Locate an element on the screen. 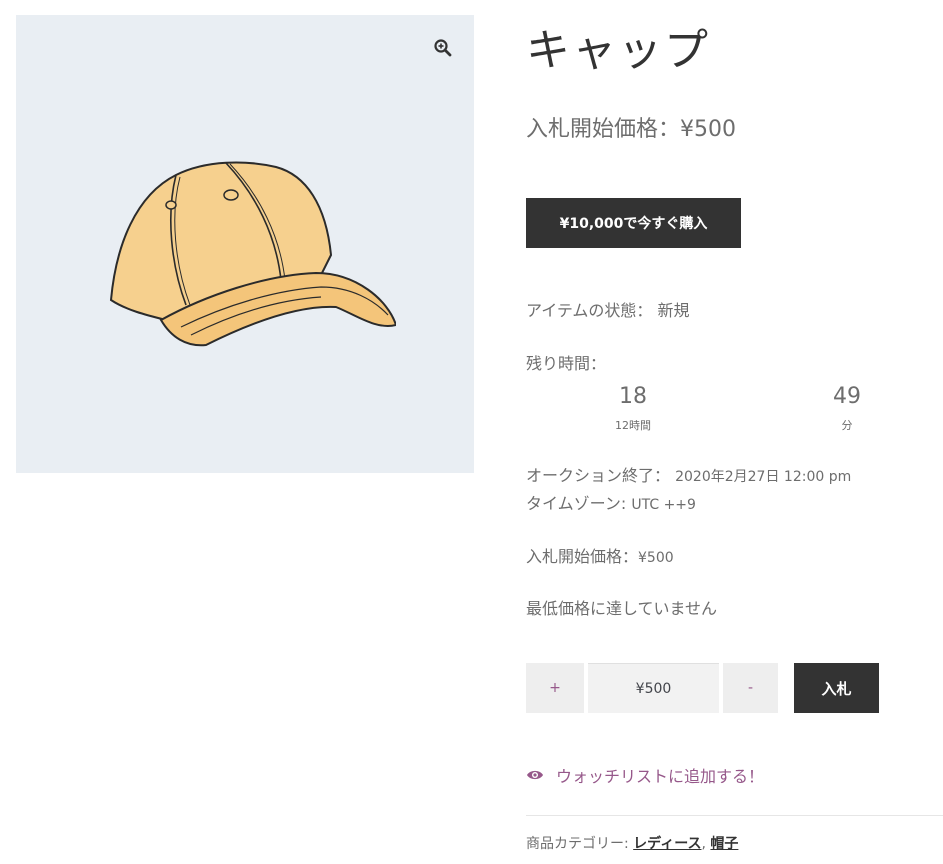 The width and height of the screenshot is (943, 864). countdown-hours-value: 18 is located at coordinates (633, 396).